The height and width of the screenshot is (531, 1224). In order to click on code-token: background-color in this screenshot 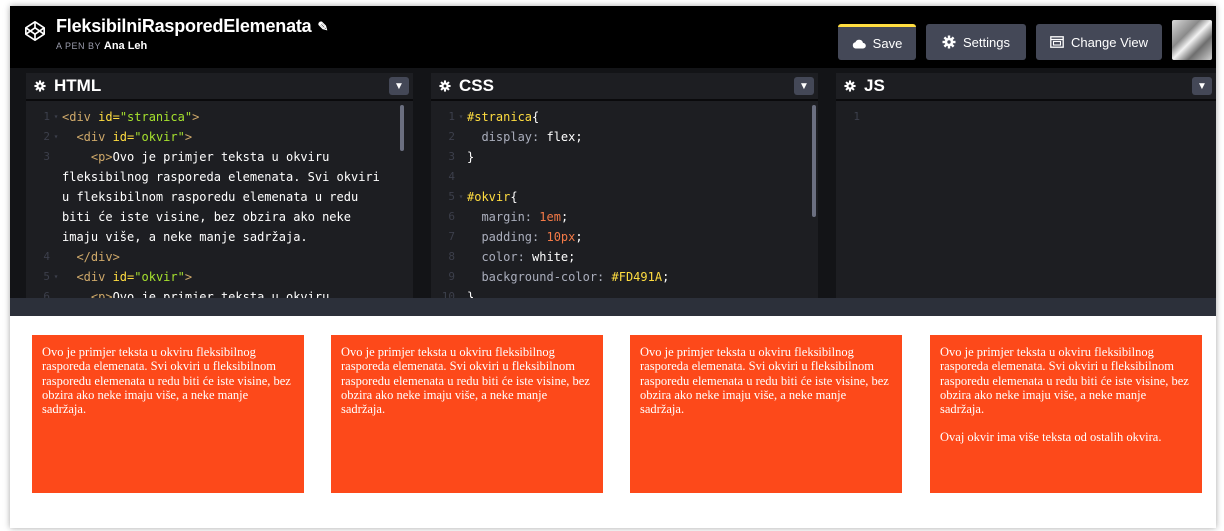, I will do `click(532, 277)`.